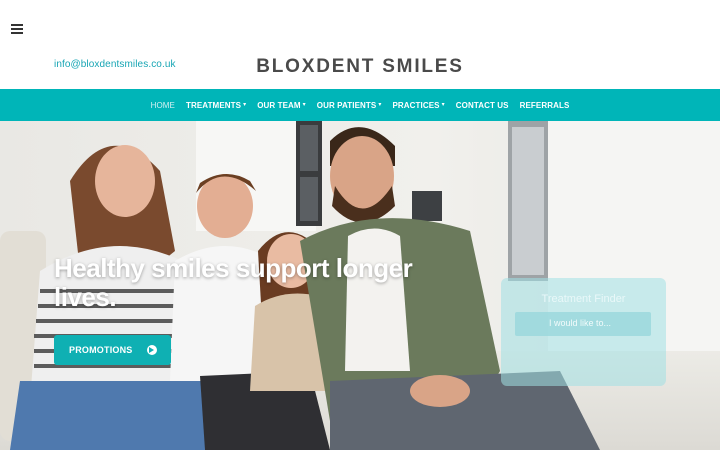  Describe the element at coordinates (279, 105) in the screenshot. I see `nav-item-label: OUR TEAM` at that location.